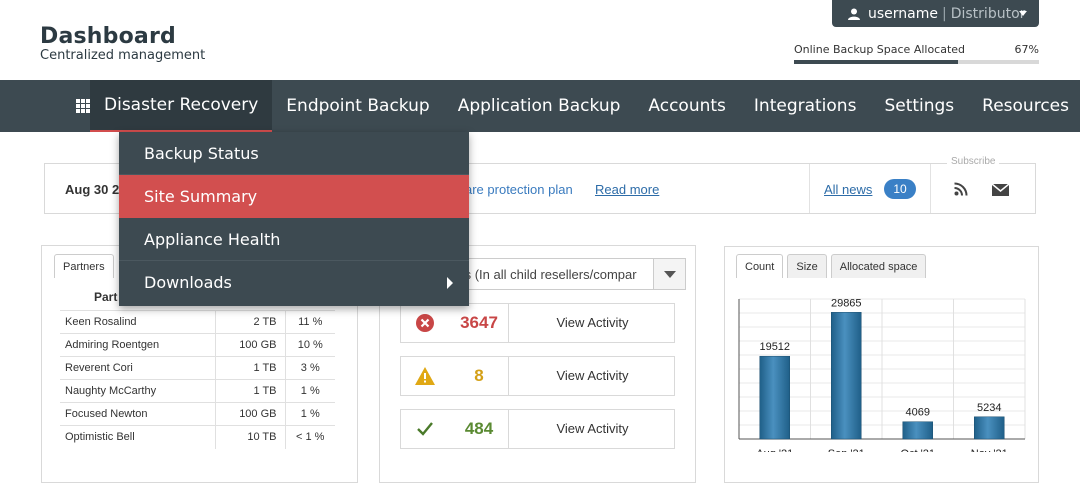 This screenshot has width=1080, height=483. I want to click on stat-success: 484 View Activity, so click(537, 429).